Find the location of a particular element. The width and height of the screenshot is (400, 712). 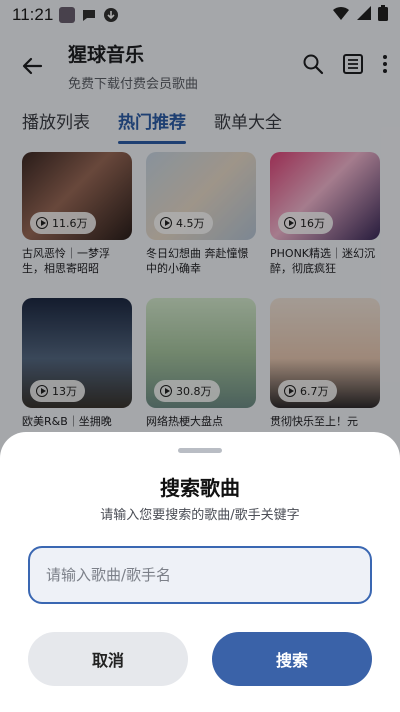

song-search-input is located at coordinates (196, 575).